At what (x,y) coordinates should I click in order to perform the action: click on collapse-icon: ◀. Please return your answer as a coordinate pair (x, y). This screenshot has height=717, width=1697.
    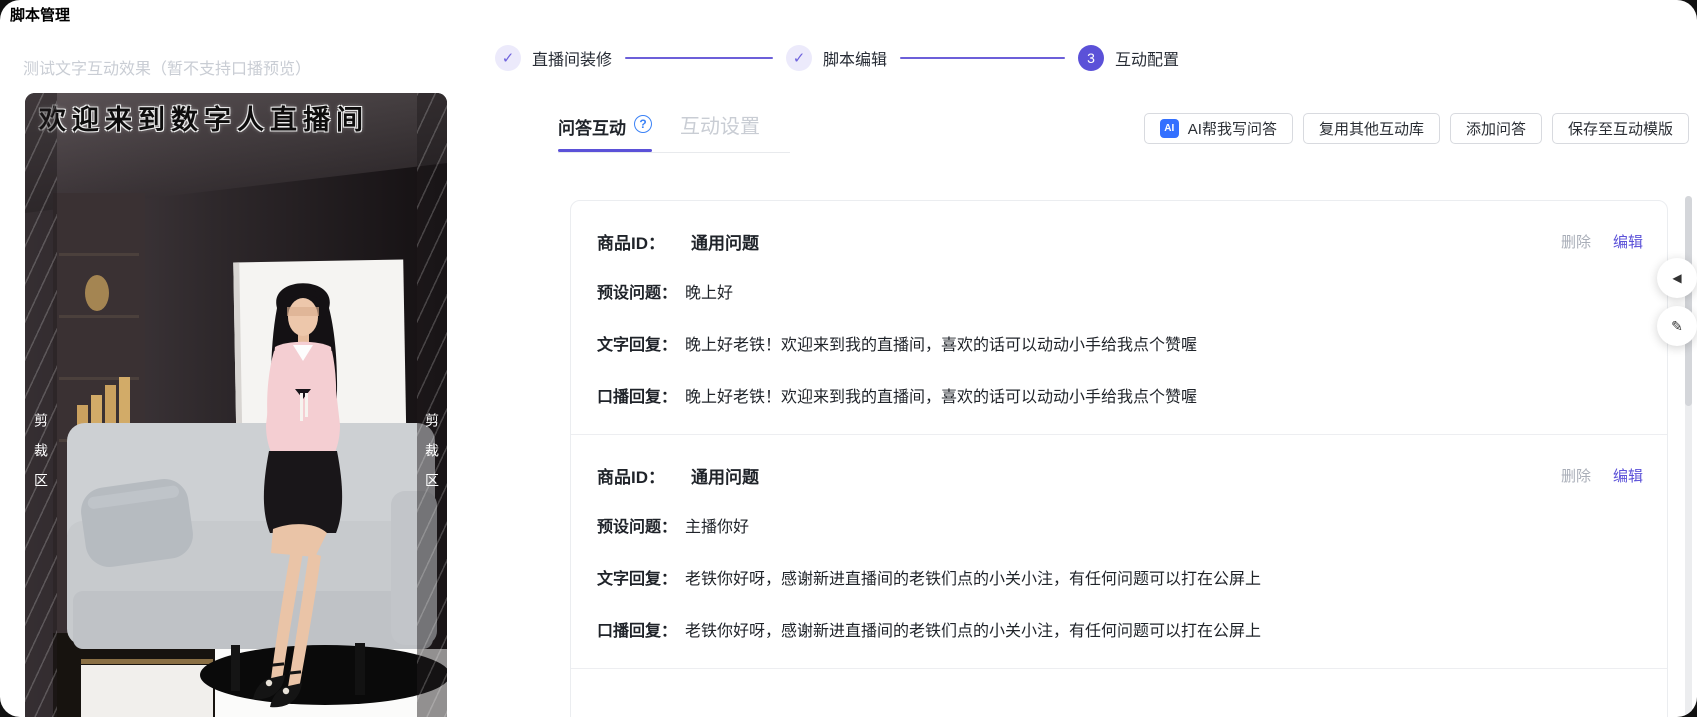
    Looking at the image, I should click on (1677, 278).